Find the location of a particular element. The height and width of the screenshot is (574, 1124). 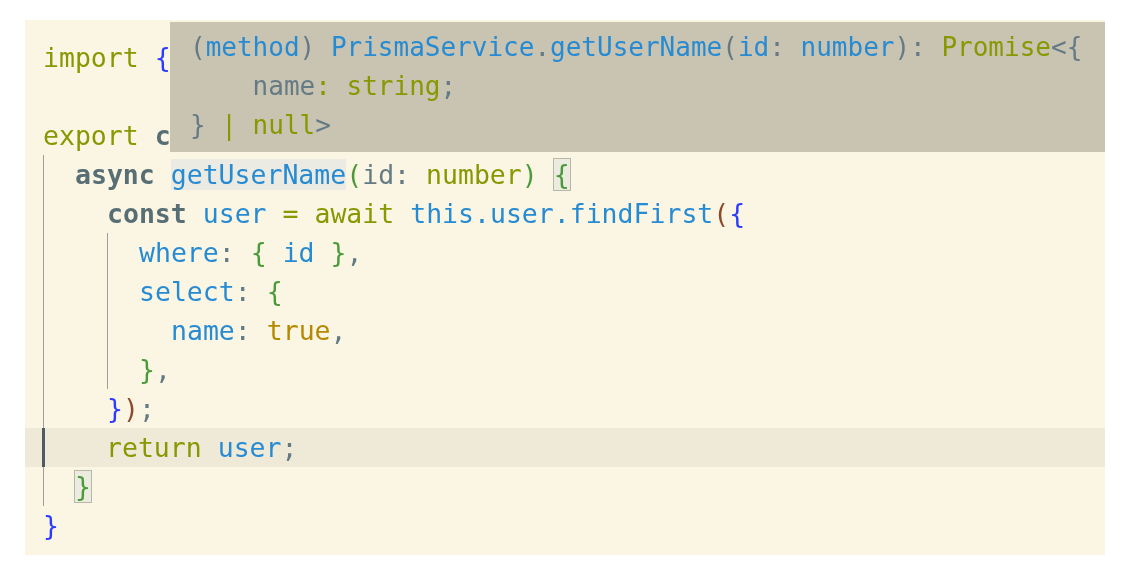

code-line: async getUserName(id: number) { is located at coordinates (322, 175).